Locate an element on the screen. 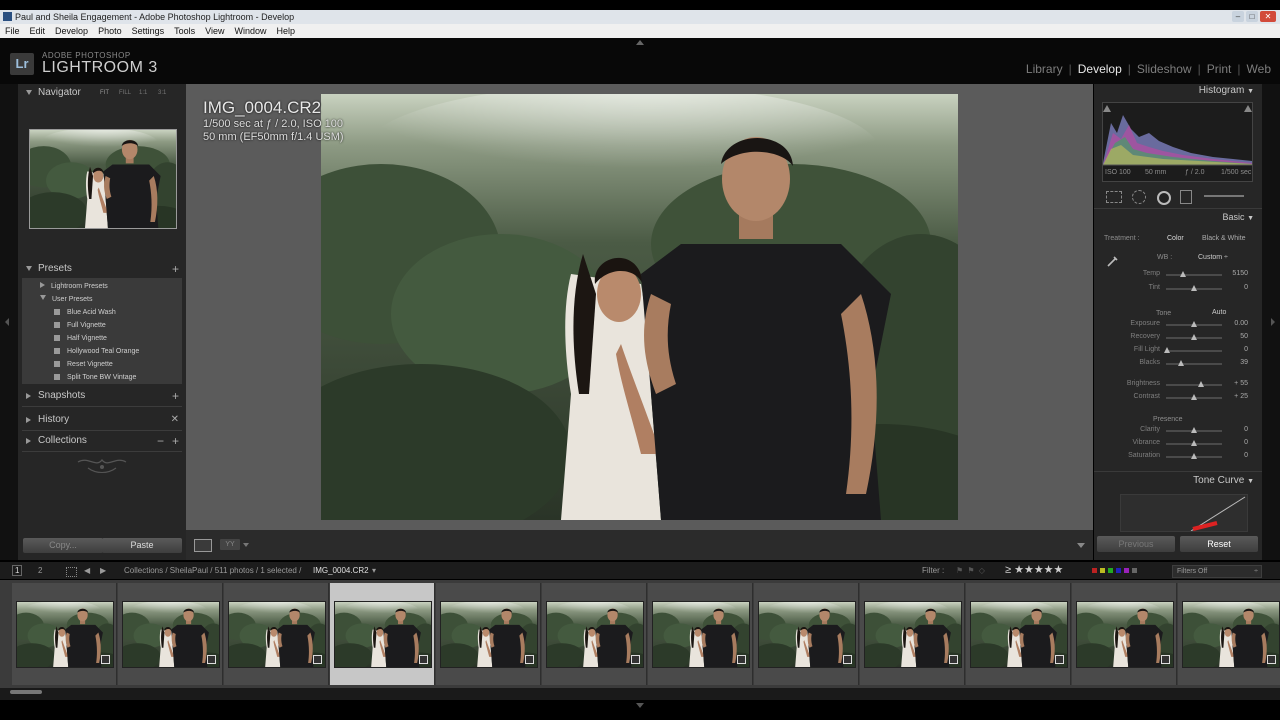 The width and height of the screenshot is (1280, 720). preset-item: Split Tone BW Vintage is located at coordinates (95, 377).